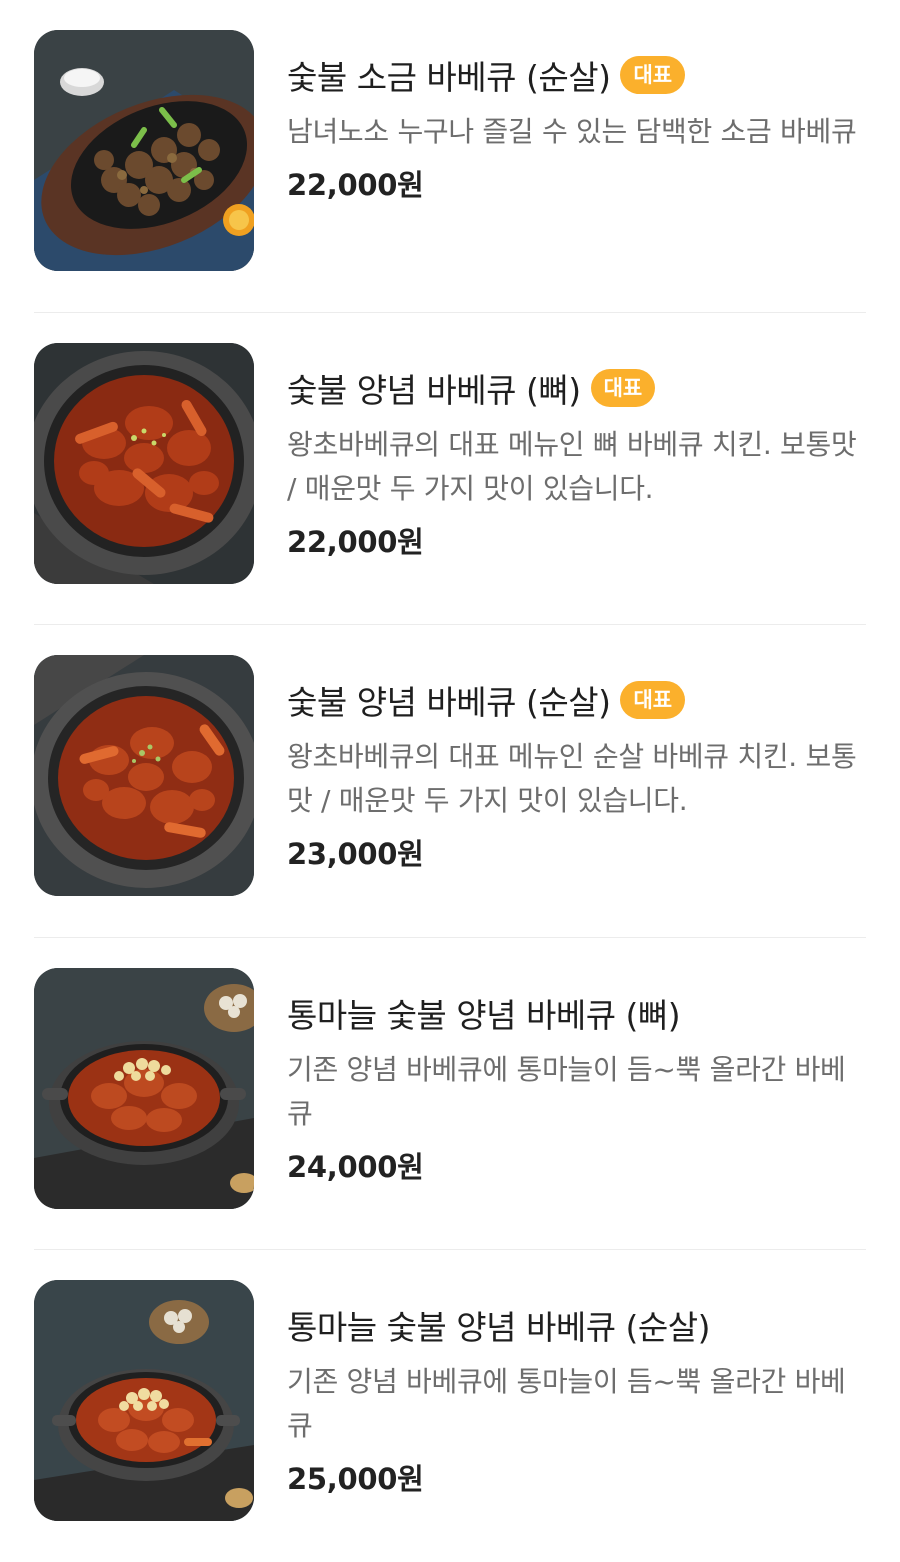 The image size is (900, 1562). I want to click on menu-item-price: 24,000원, so click(355, 1166).